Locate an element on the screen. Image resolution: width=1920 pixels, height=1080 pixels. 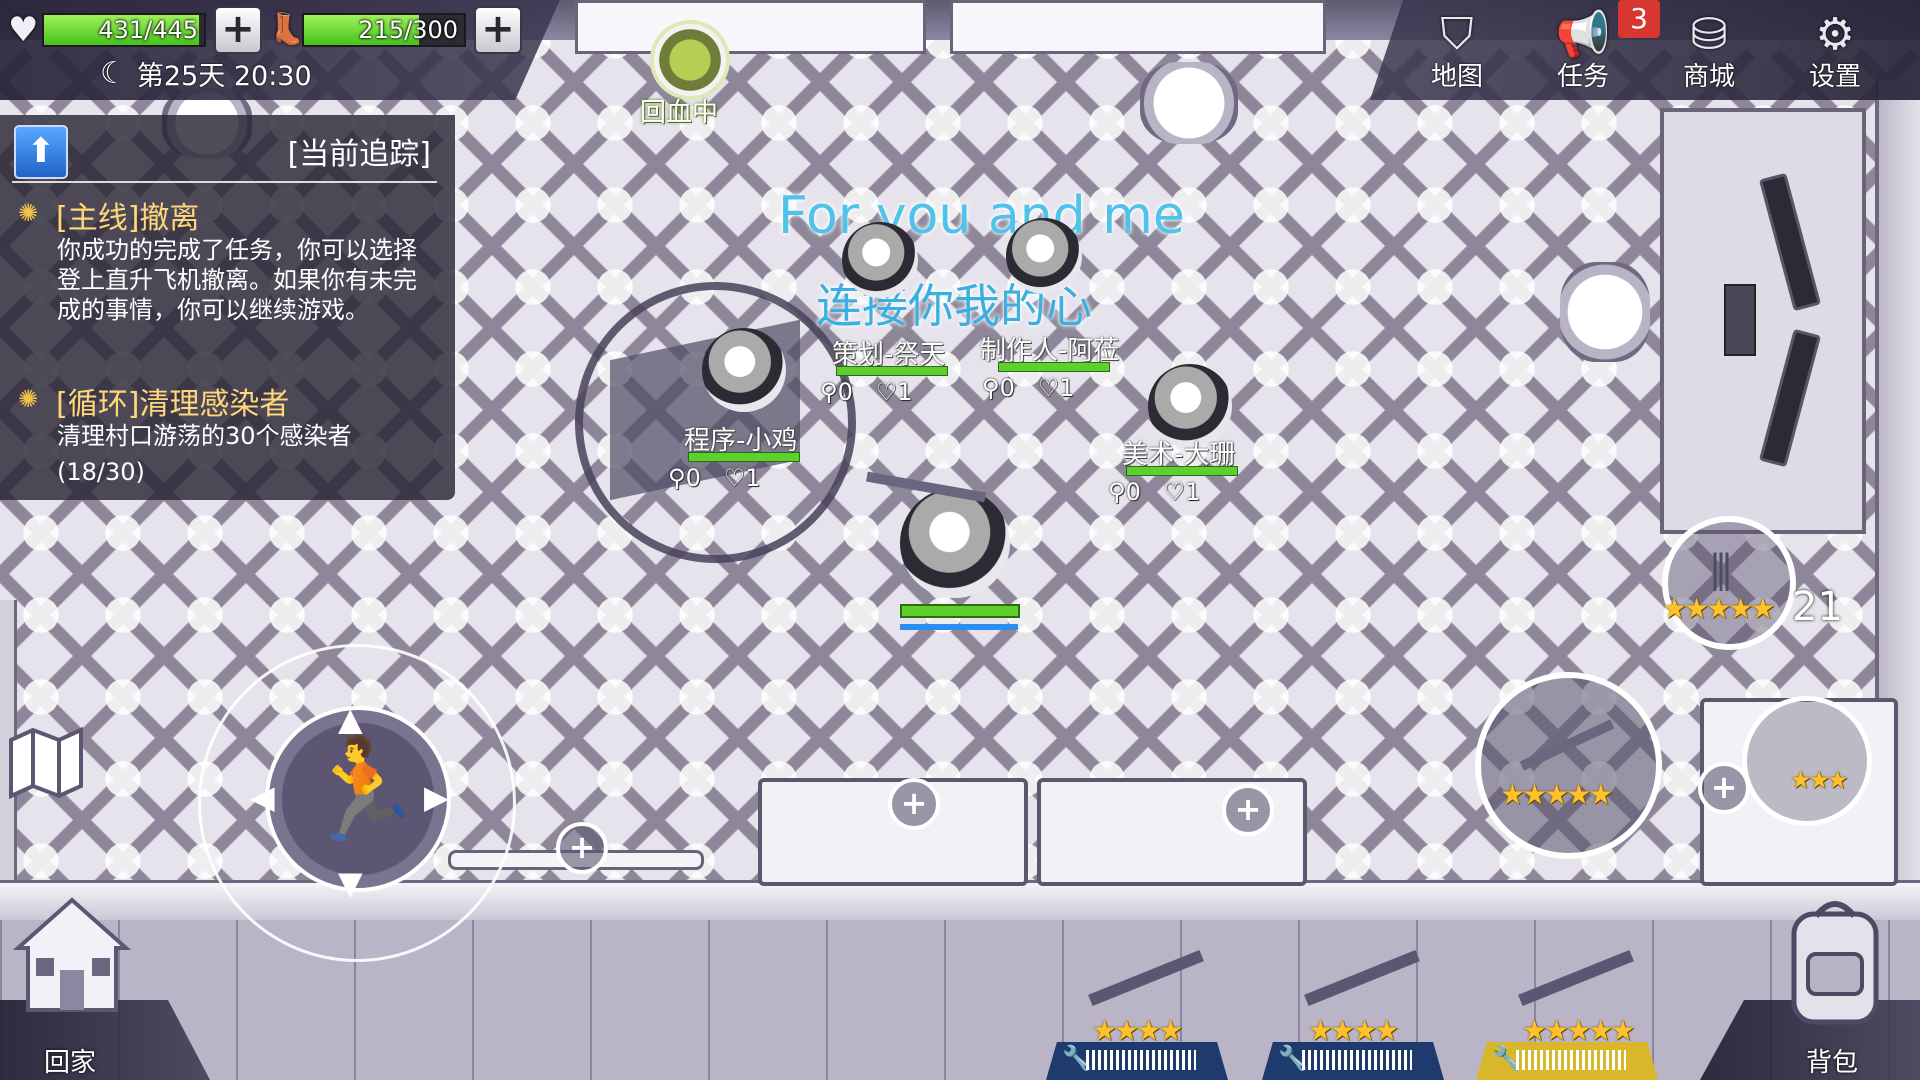
map-button: ⛉ 地图 is located at coordinates (1457, 50).